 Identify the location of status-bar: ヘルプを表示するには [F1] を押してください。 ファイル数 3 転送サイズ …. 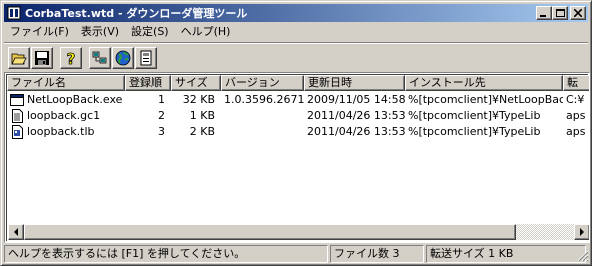
(297, 254).